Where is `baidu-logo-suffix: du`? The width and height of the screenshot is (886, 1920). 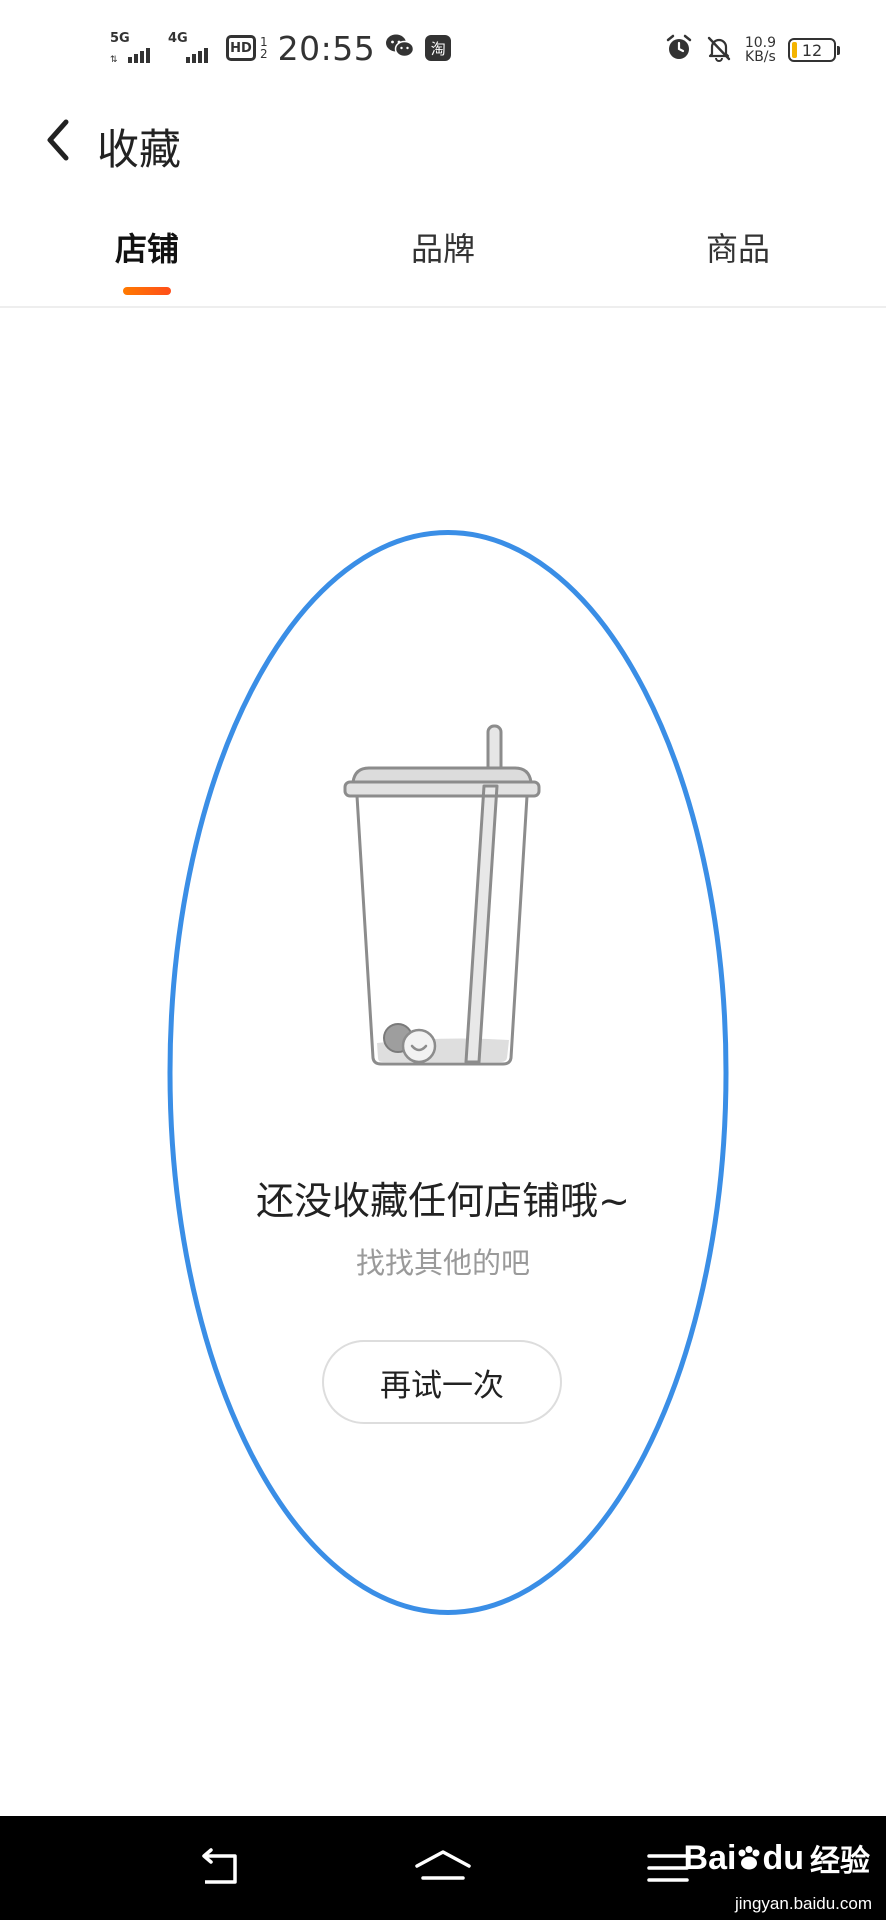 baidu-logo-suffix: du is located at coordinates (783, 1857).